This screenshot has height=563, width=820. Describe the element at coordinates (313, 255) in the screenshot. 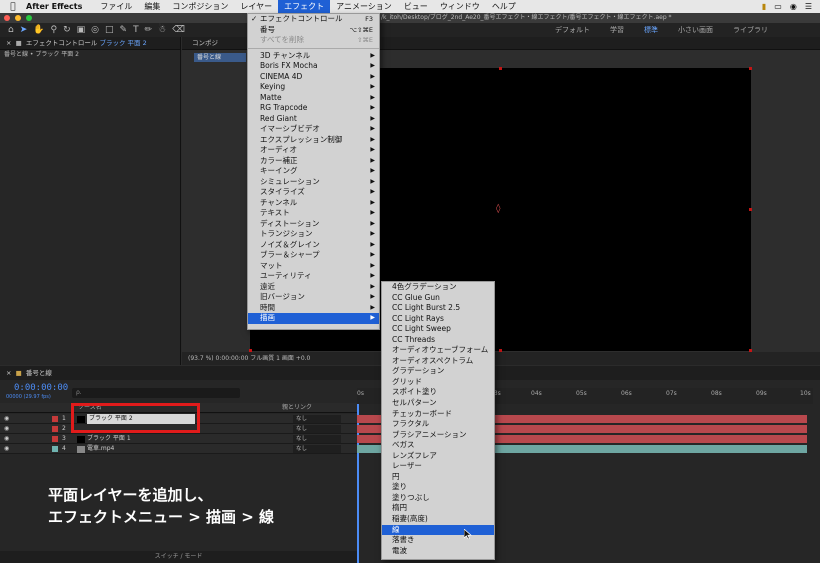

I see `effect-menu-item: ブラー＆シャープ ▶` at that location.